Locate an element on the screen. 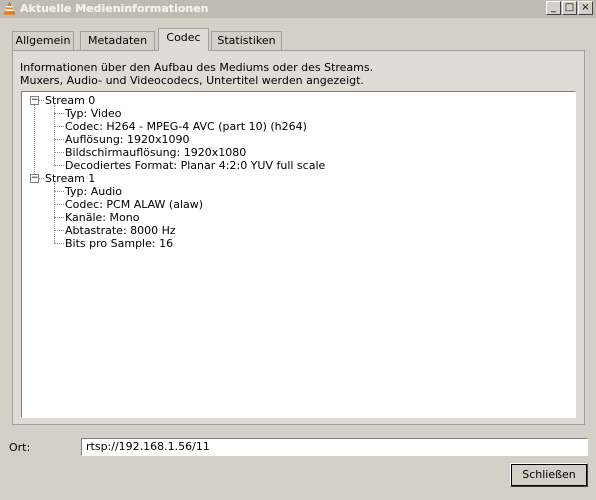 The image size is (596, 500). tree-item: Codec: PCM ALAW (alaw) is located at coordinates (134, 204).